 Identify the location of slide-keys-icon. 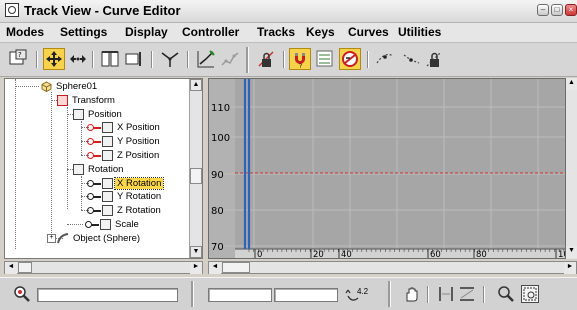
(78, 59).